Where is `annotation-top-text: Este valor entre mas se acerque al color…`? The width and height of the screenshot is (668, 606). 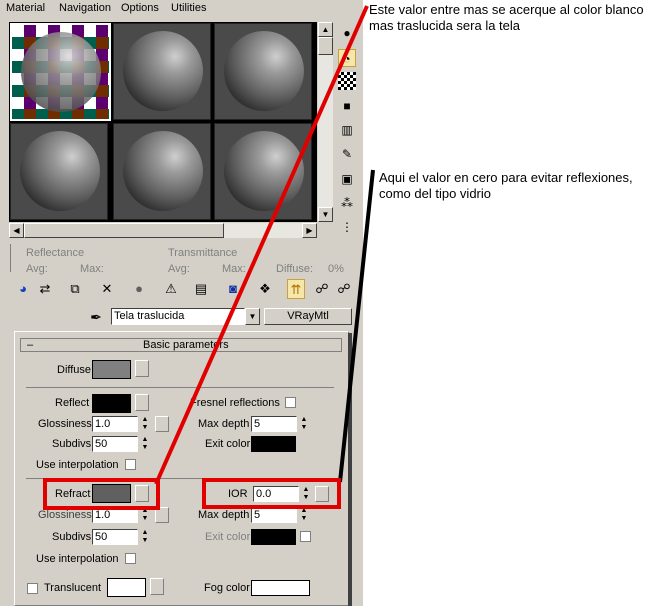
annotation-top-text: Este valor entre mas se acerque al color… is located at coordinates (506, 17).